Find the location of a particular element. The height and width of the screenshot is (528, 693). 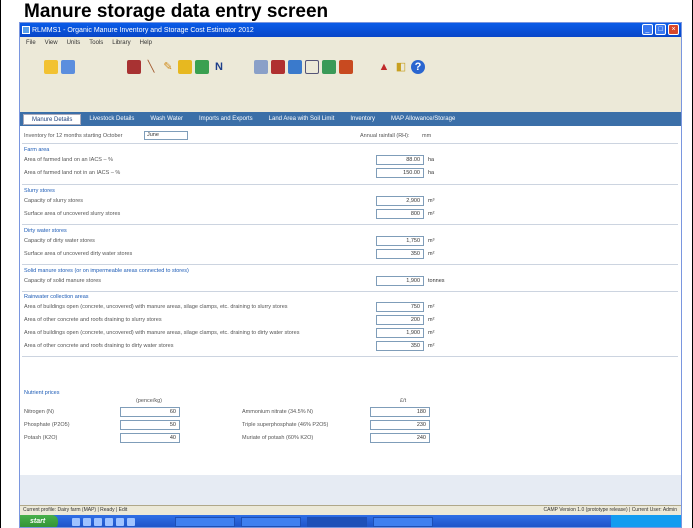

annual-rainfall-unit: mm is located at coordinates (427, 136).